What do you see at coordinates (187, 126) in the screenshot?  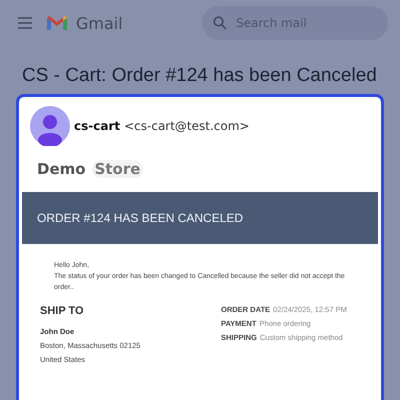 I see `sender-email: <cs-cart@test.com>` at bounding box center [187, 126].